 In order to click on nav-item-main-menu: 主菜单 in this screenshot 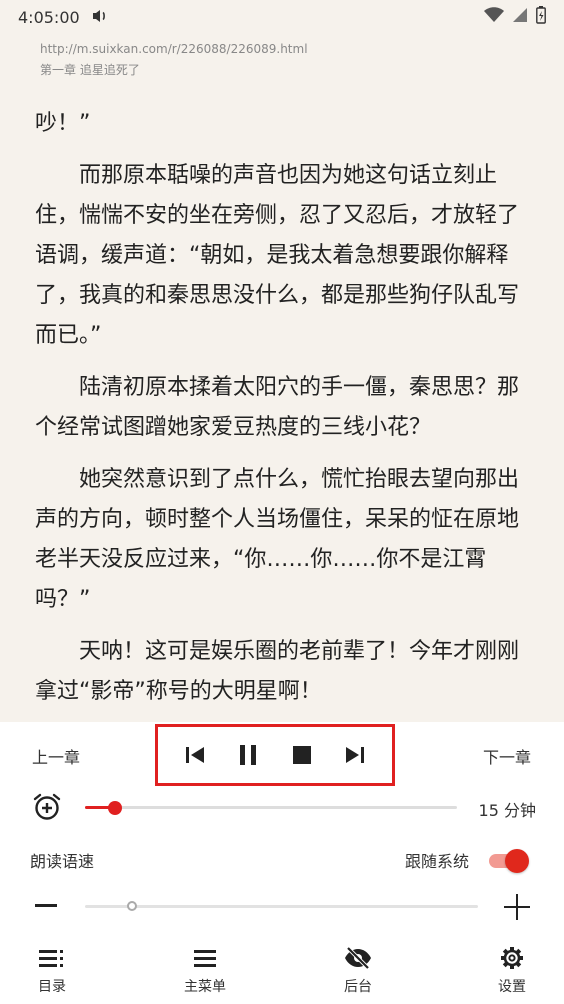, I will do `click(205, 970)`.